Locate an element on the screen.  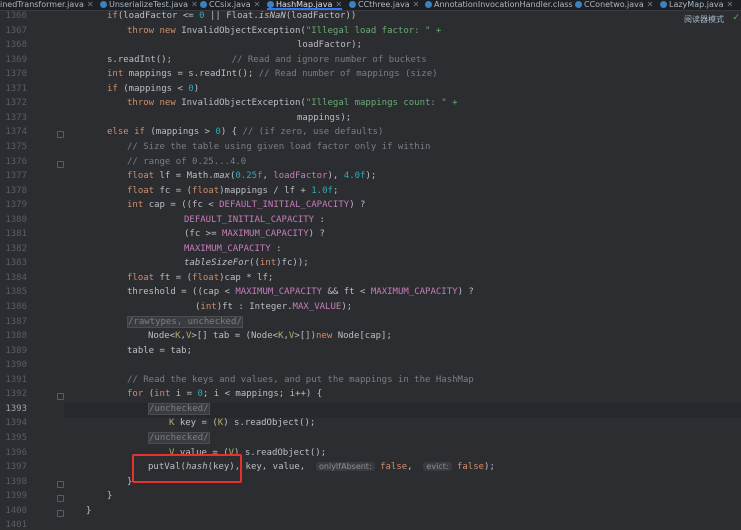
code-token: Node[cap]; is located at coordinates (364, 336).